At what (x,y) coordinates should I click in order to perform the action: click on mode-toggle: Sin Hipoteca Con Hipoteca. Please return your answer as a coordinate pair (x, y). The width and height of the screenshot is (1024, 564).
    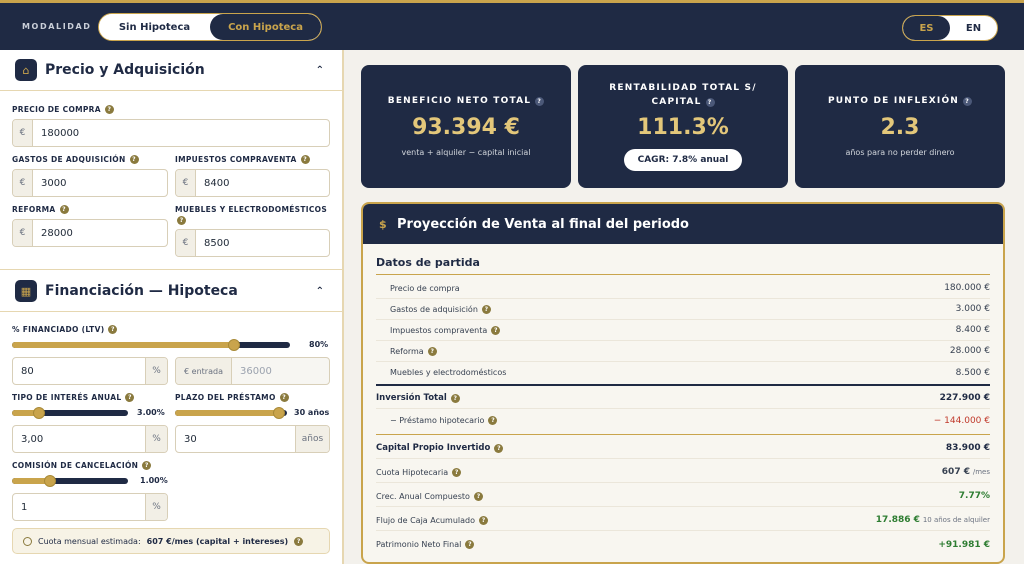
    Looking at the image, I should click on (210, 27).